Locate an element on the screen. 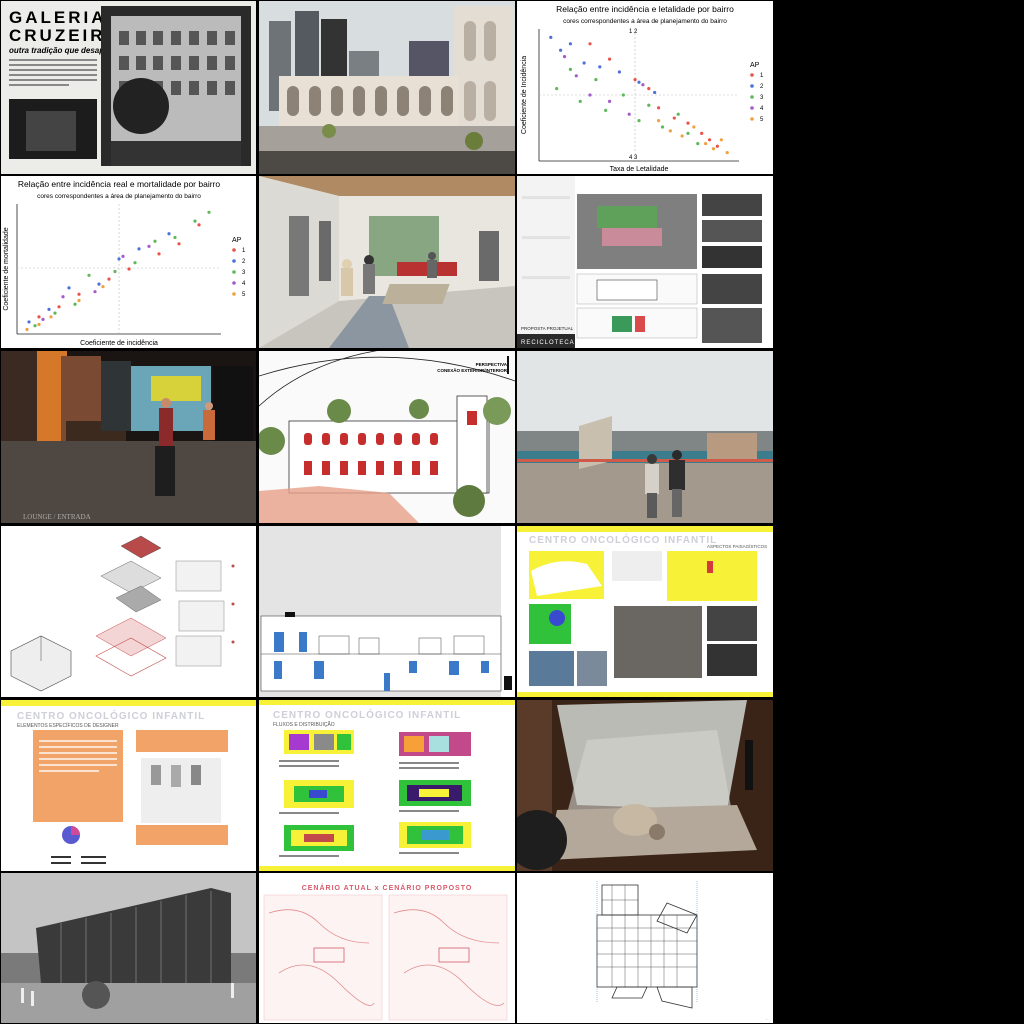  chart2-legend-label: 2 is located at coordinates (244, 262).